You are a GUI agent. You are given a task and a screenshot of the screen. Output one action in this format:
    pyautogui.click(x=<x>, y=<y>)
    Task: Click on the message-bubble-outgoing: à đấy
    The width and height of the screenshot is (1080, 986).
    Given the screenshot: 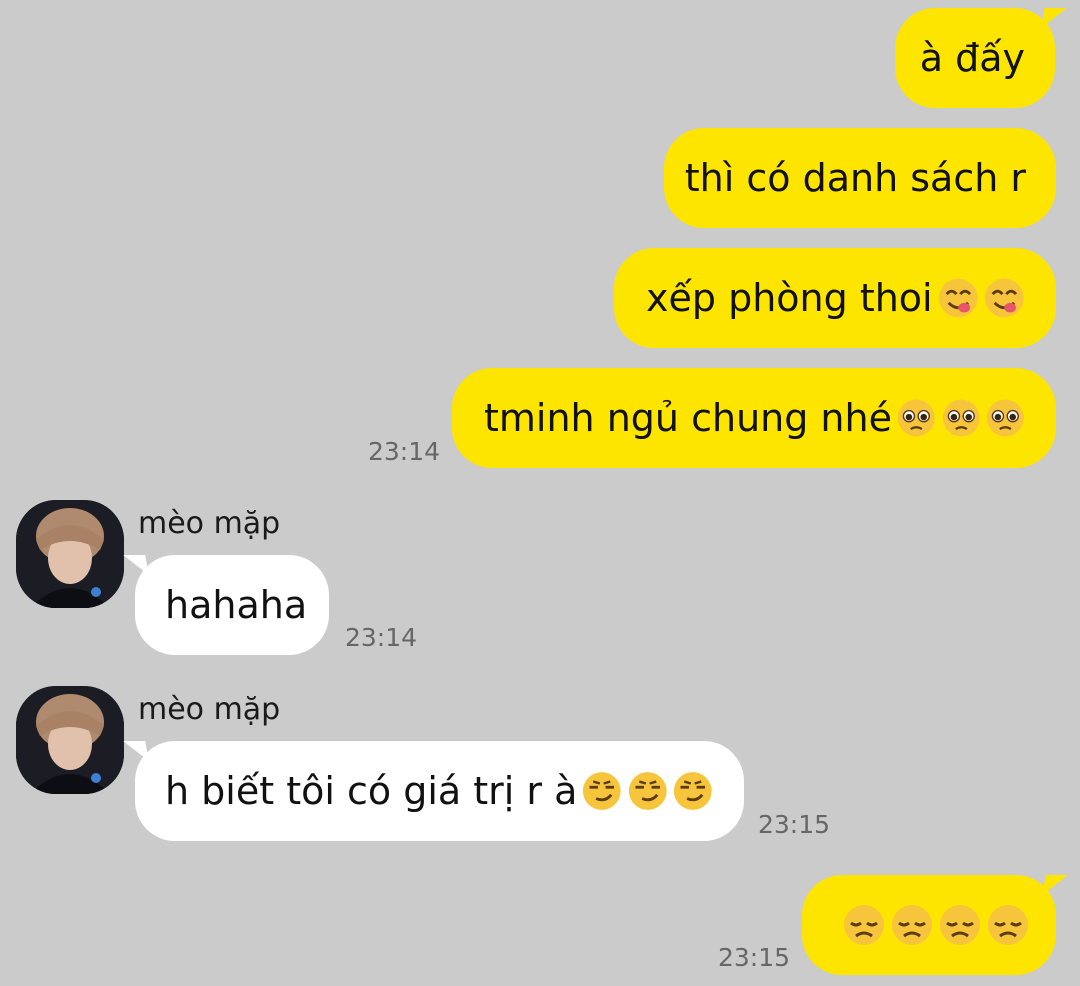 What is the action you would take?
    pyautogui.click(x=975, y=58)
    